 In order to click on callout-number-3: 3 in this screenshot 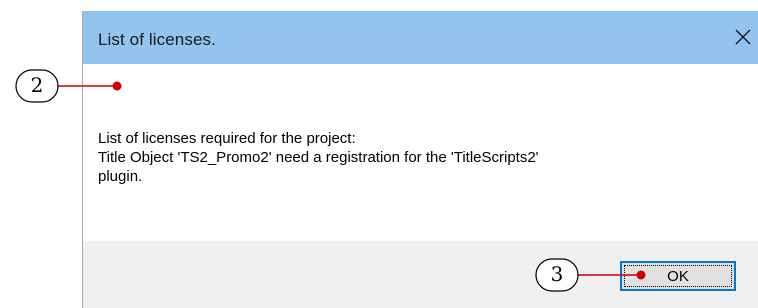, I will do `click(557, 274)`.